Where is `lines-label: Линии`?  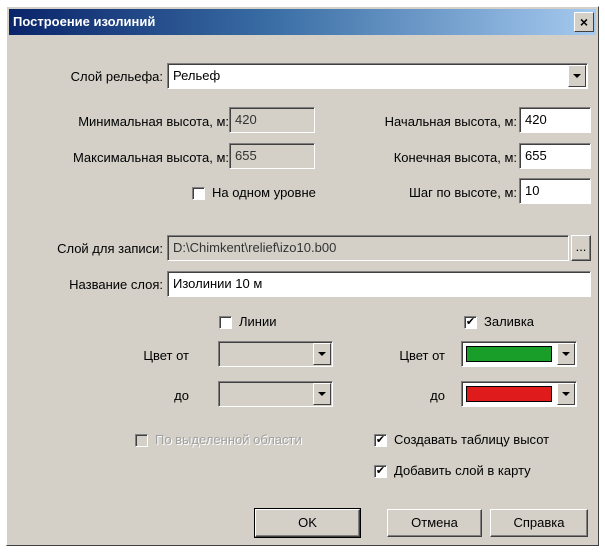
lines-label: Линии is located at coordinates (258, 321).